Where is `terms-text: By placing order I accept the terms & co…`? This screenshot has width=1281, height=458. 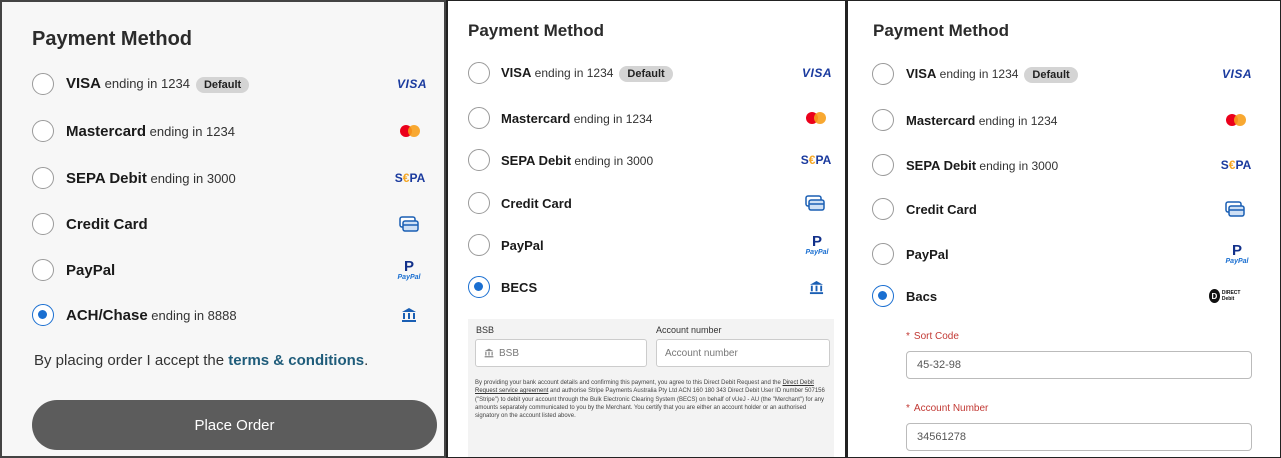 terms-text: By placing order I accept the terms & co… is located at coordinates (201, 360).